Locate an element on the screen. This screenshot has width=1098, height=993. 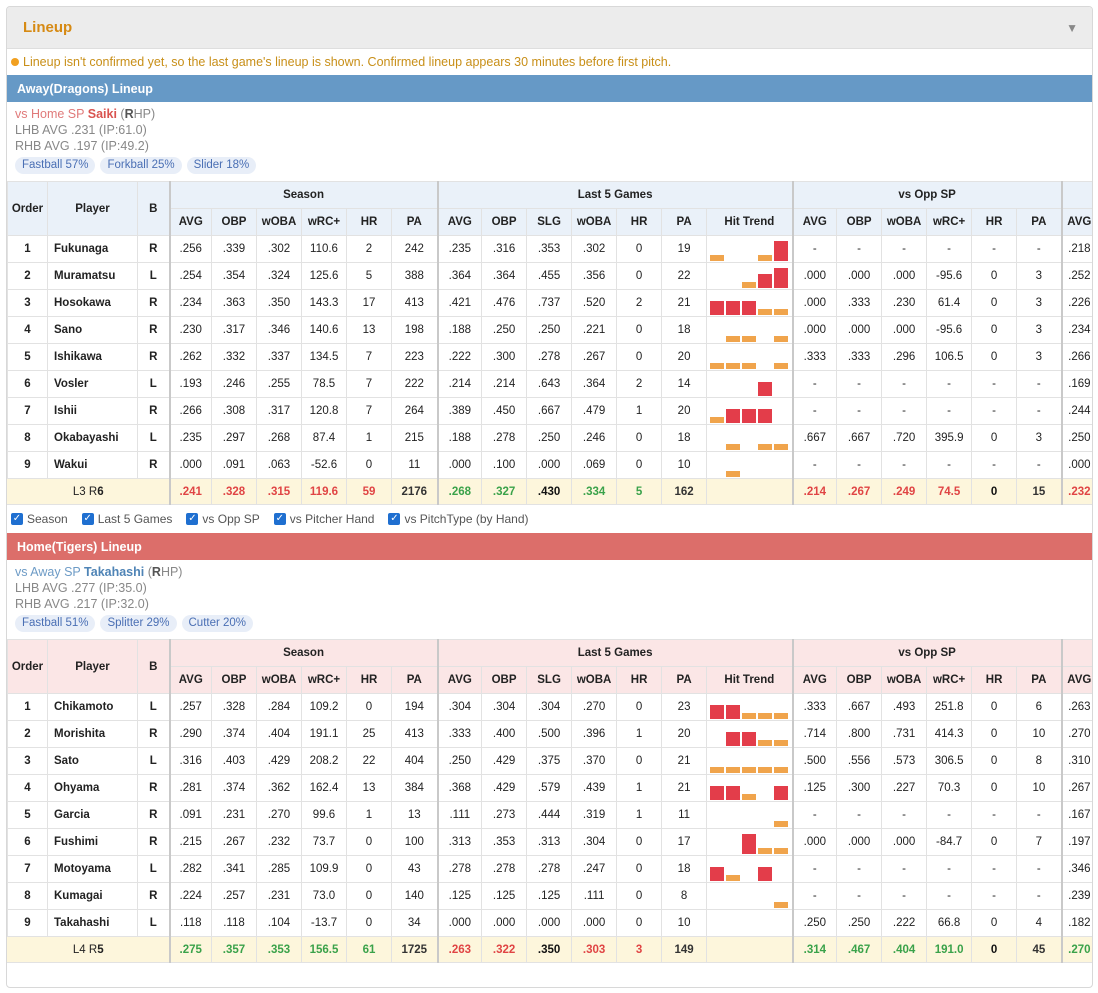
player-name: Takahashi is located at coordinates (92, 923).